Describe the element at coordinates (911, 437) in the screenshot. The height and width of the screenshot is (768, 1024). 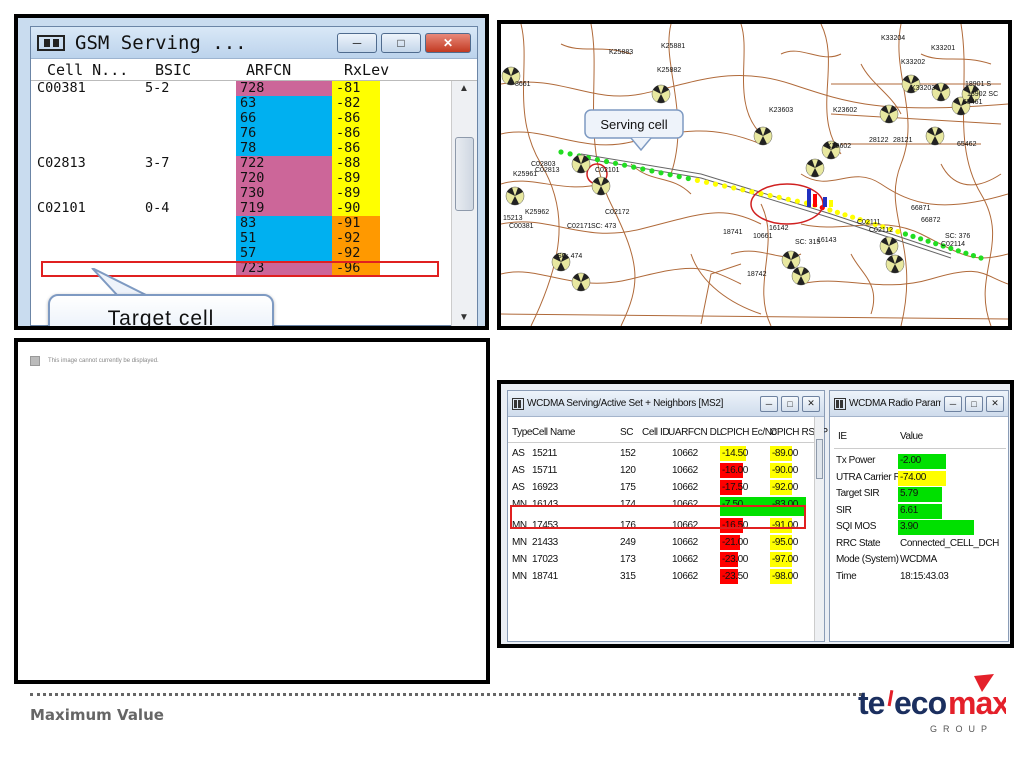
I see `column-header-value: Value` at that location.